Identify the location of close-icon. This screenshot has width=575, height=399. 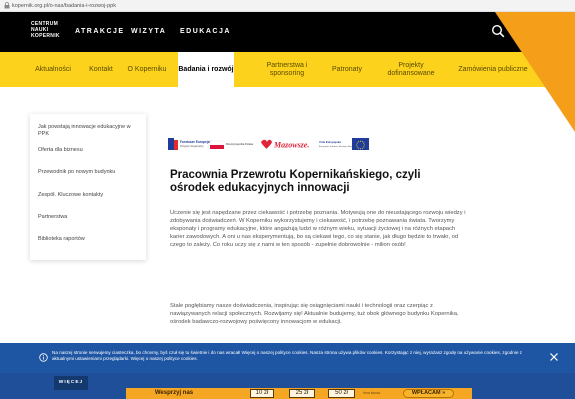
(554, 357).